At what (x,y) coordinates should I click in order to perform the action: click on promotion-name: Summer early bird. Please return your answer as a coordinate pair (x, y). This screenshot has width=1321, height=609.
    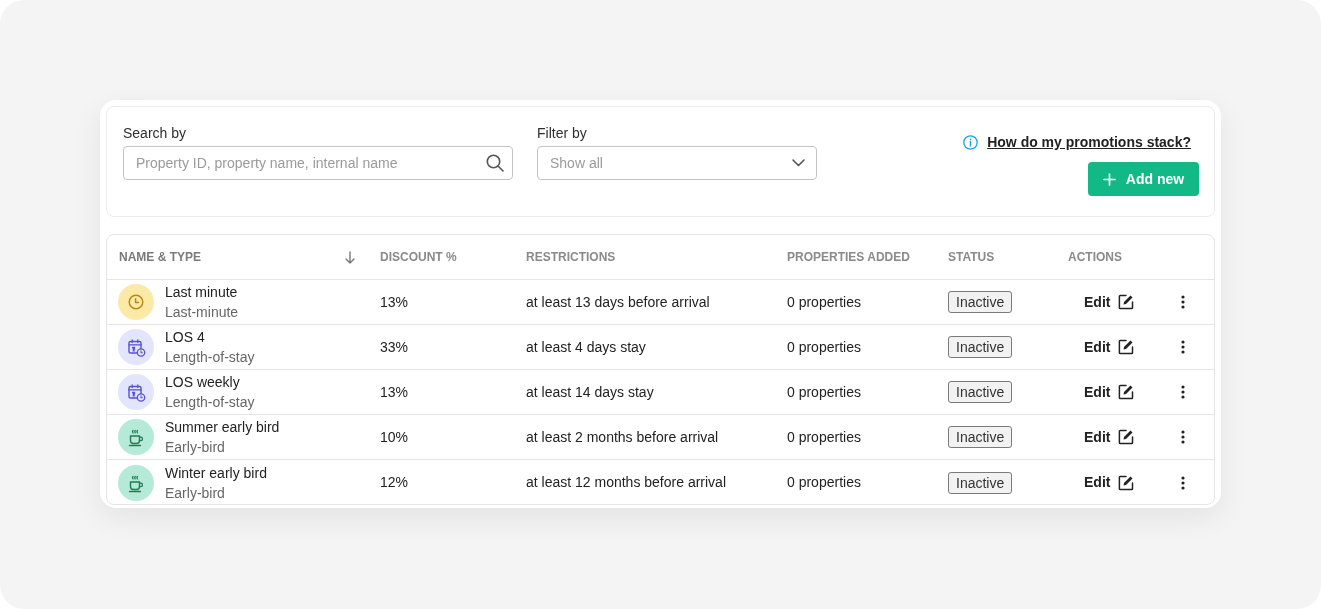
    Looking at the image, I should click on (222, 427).